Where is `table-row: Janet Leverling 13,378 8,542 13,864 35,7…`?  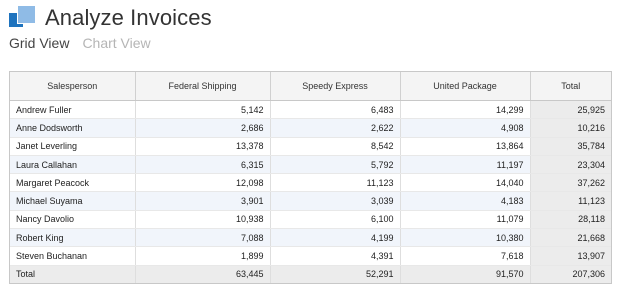 table-row: Janet Leverling 13,378 8,542 13,864 35,7… is located at coordinates (310, 146).